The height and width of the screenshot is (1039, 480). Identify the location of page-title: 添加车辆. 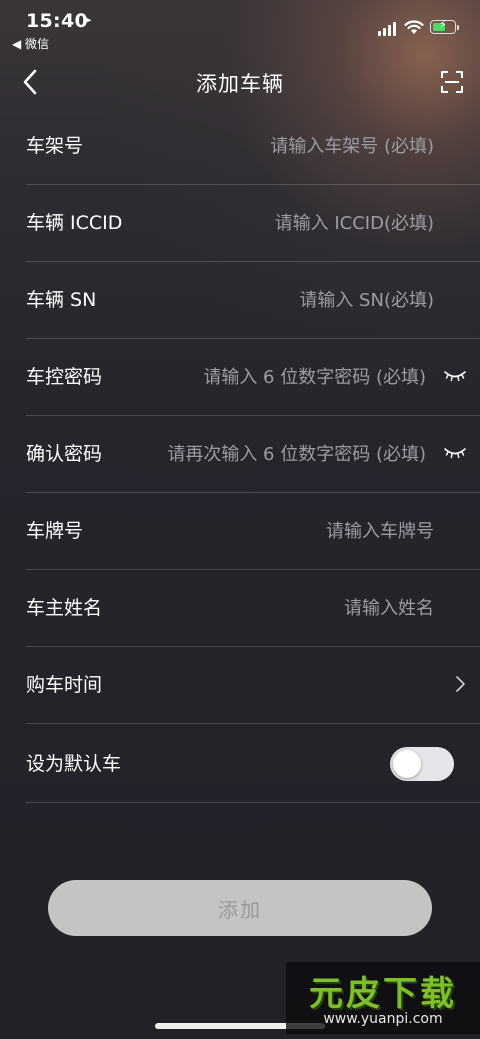
(240, 84).